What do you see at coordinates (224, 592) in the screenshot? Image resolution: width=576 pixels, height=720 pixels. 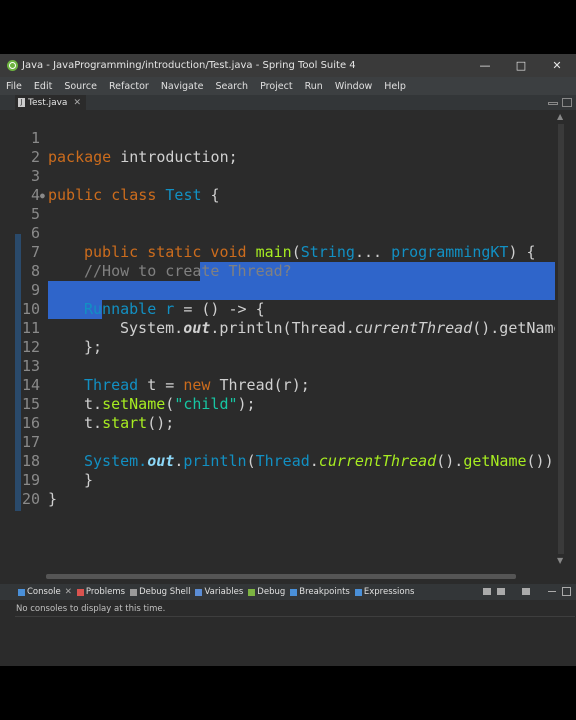 I see `tab-label: Variables` at bounding box center [224, 592].